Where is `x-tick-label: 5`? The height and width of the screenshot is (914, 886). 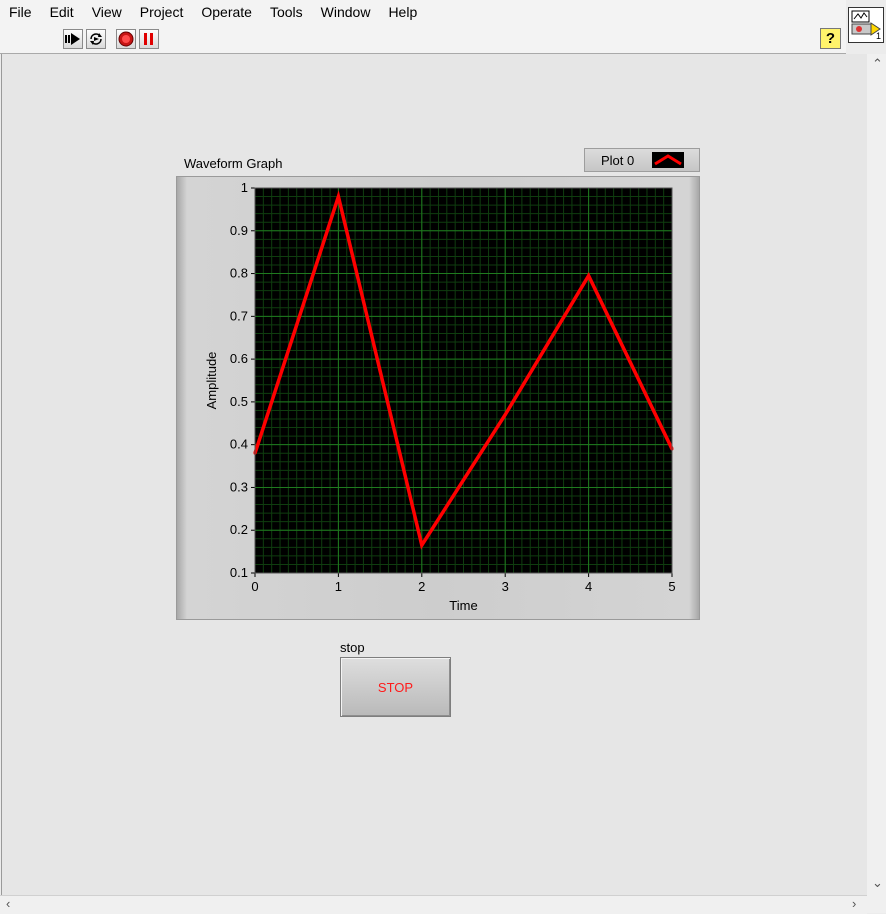 x-tick-label: 5 is located at coordinates (671, 586).